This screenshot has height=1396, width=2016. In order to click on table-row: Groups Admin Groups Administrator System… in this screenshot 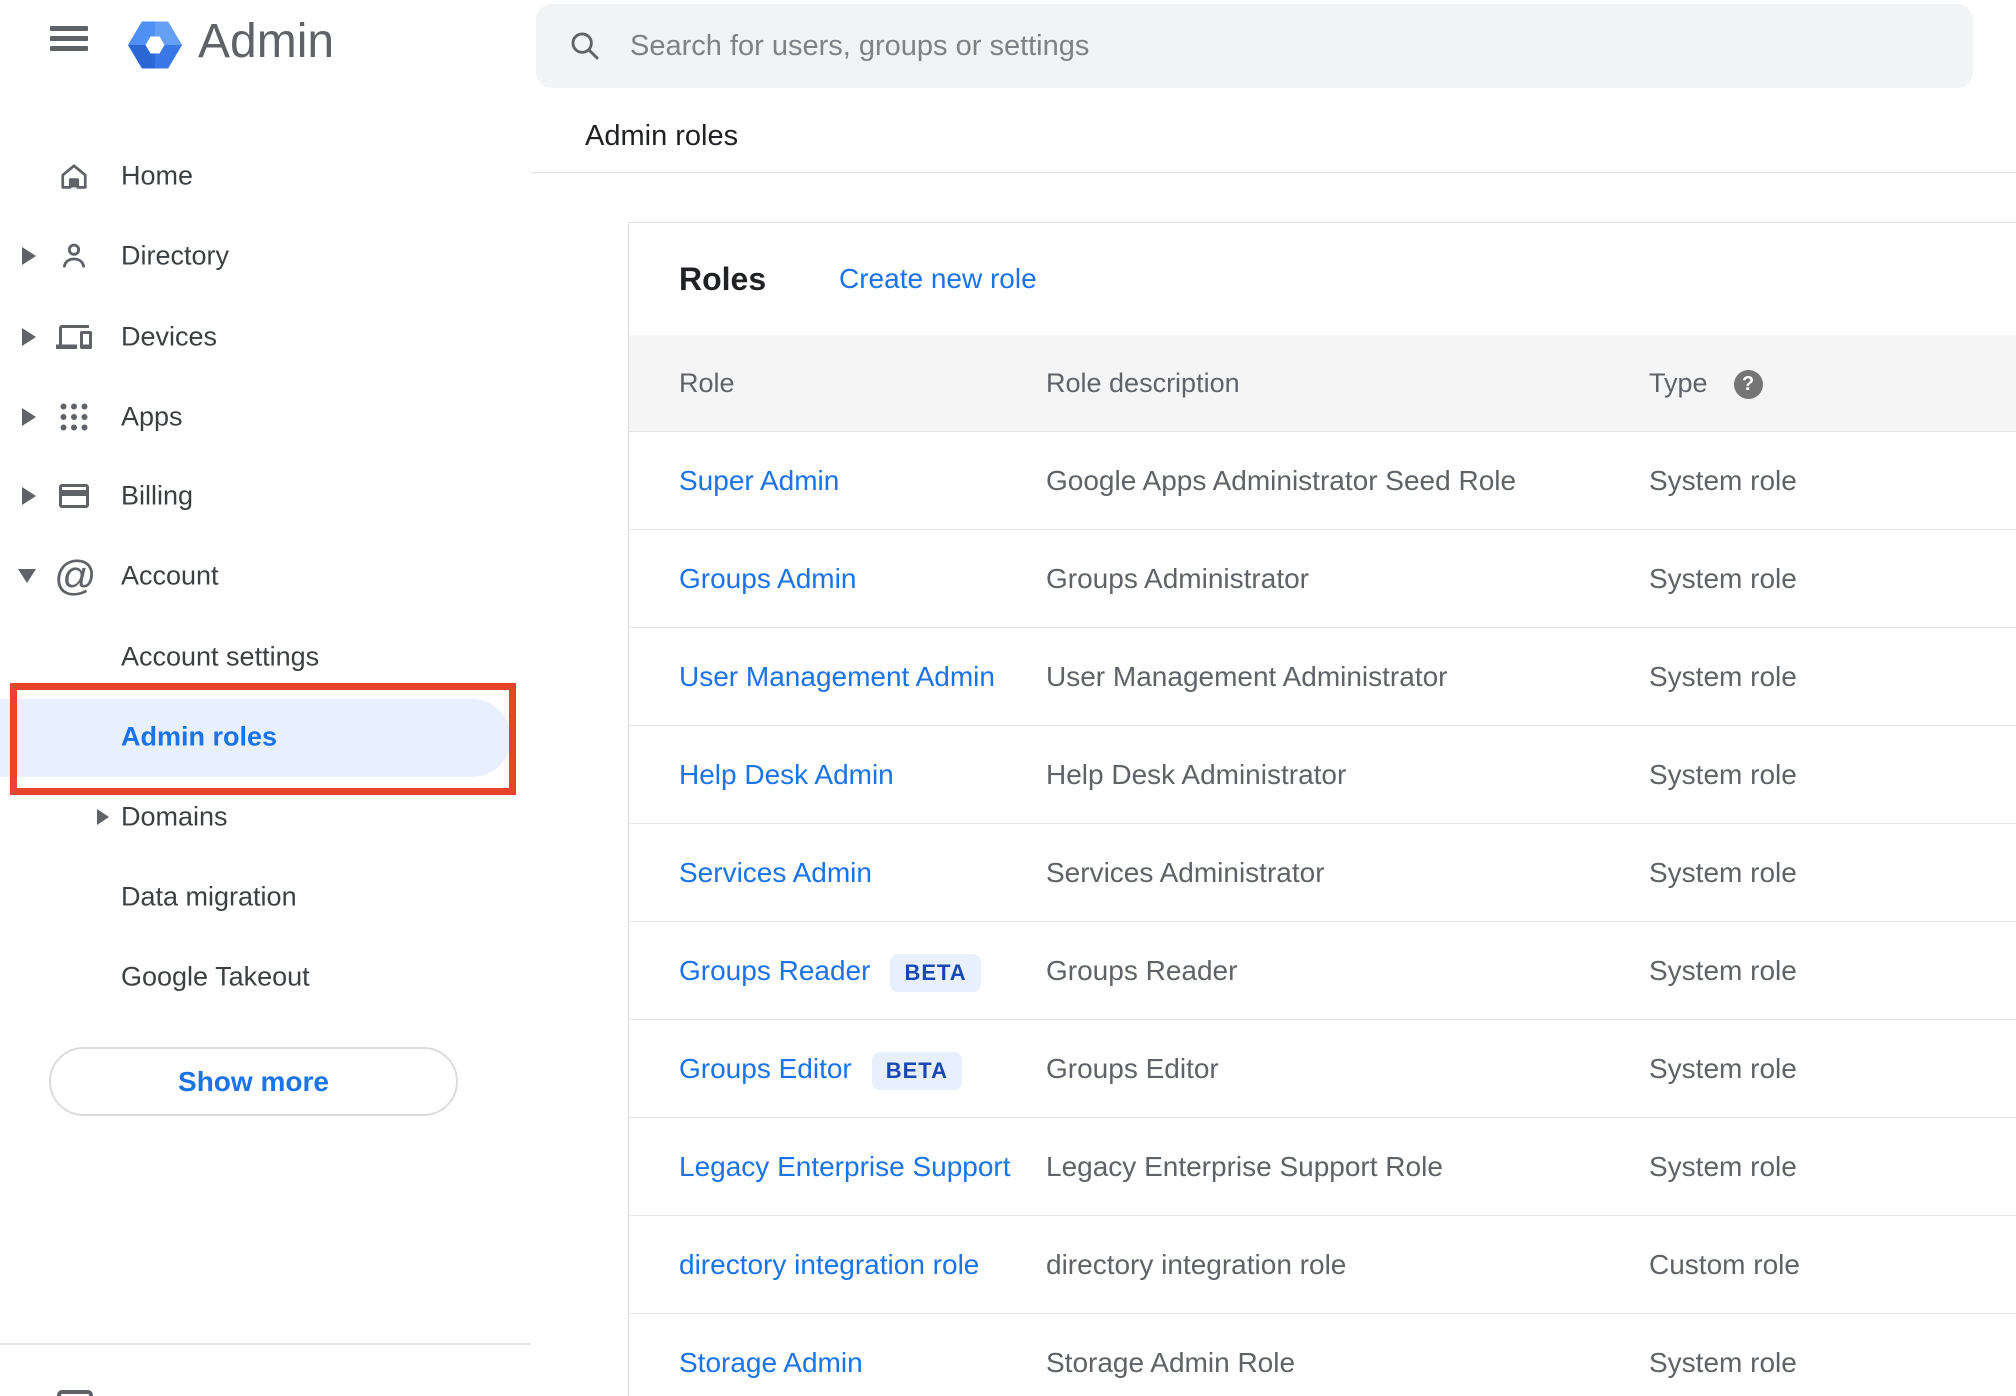, I will do `click(1322, 579)`.